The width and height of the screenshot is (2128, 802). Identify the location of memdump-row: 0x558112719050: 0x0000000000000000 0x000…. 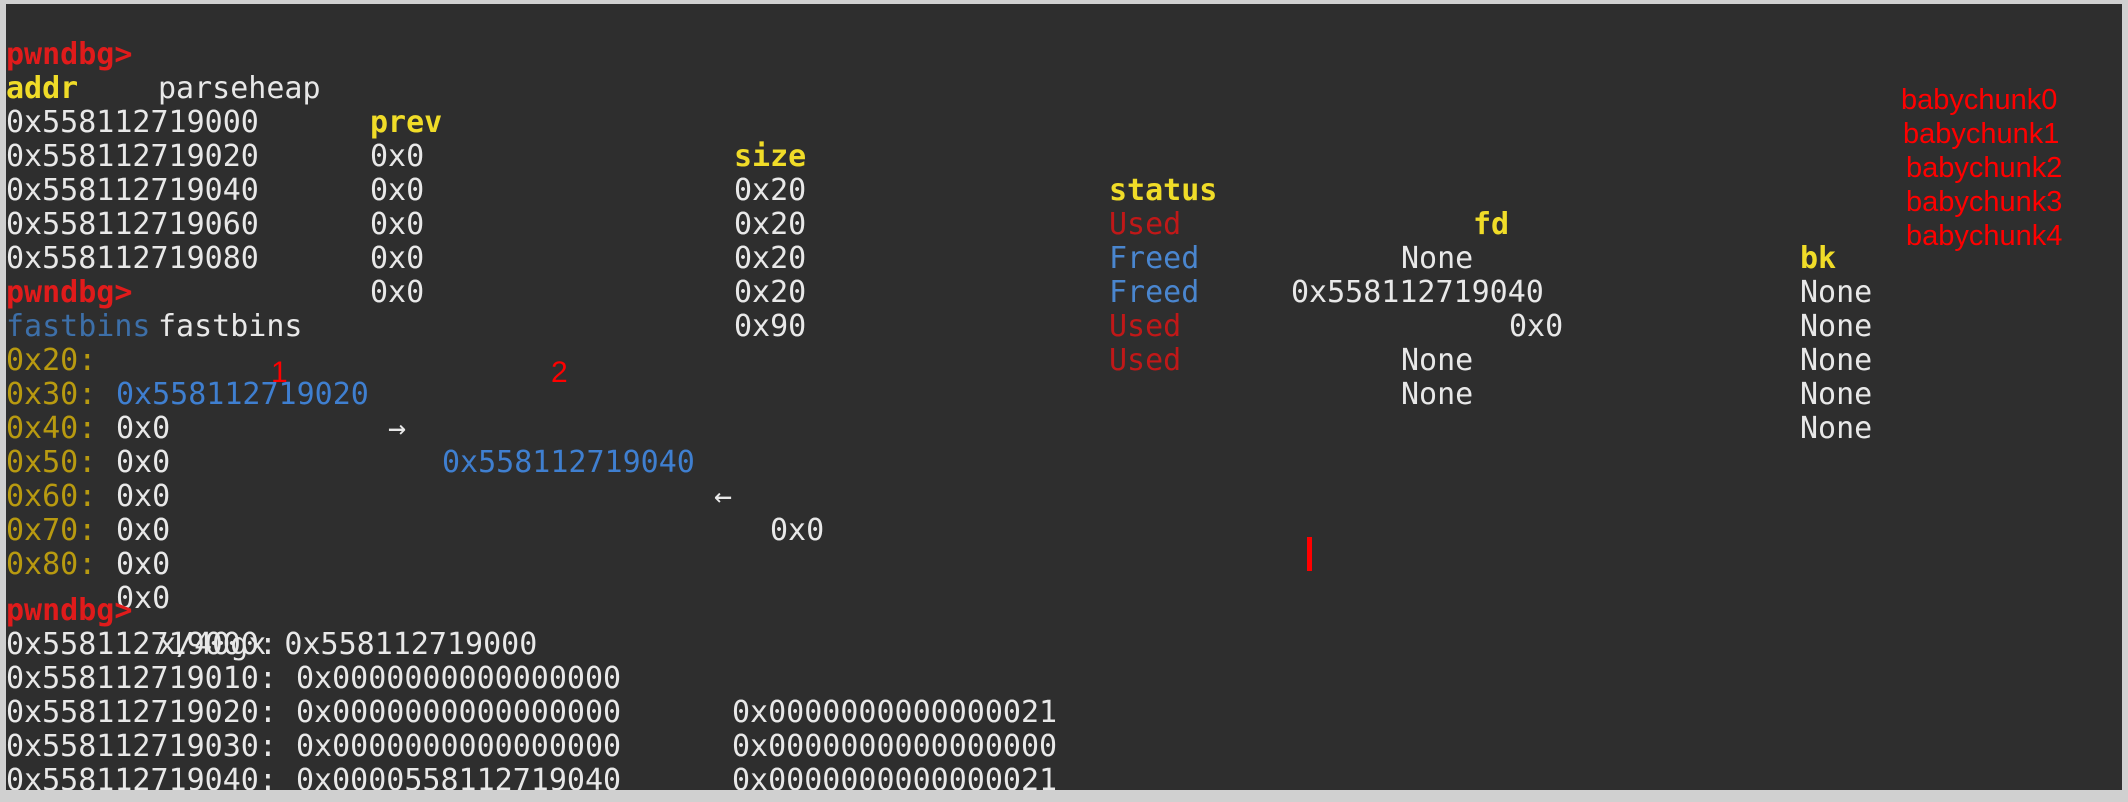
(1064, 777).